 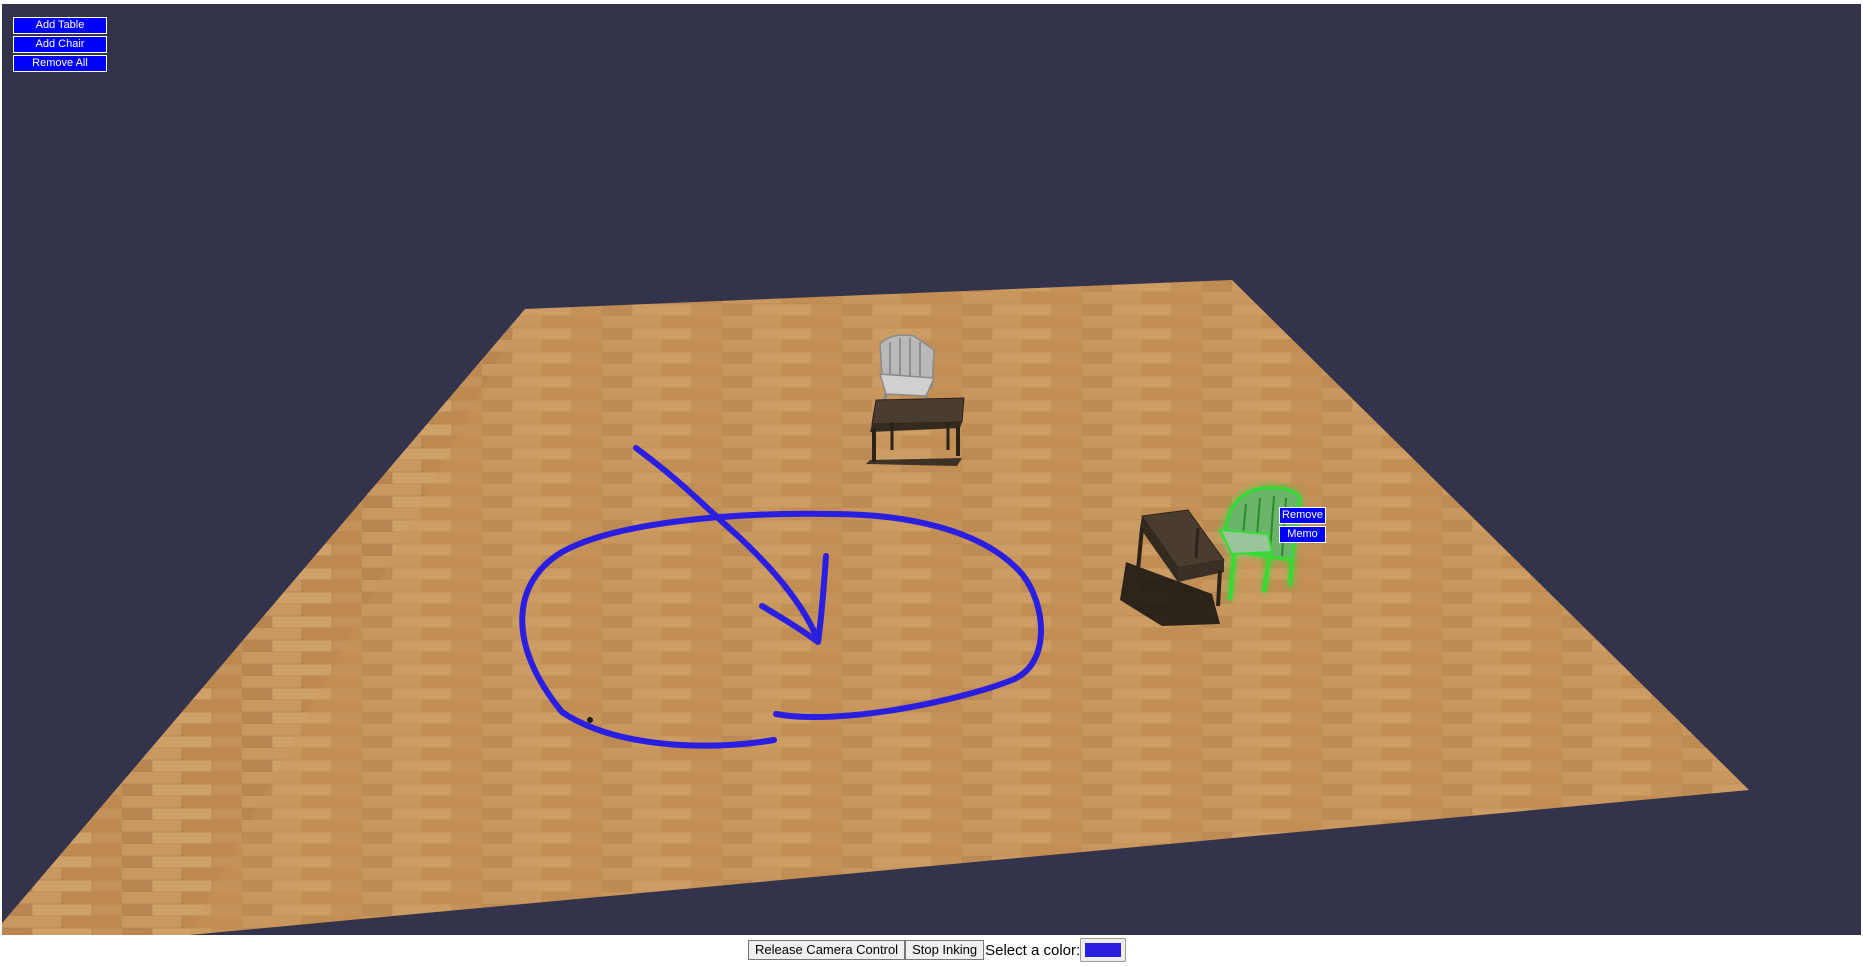 What do you see at coordinates (60, 63) in the screenshot?
I see `remove-all-button: Remove All` at bounding box center [60, 63].